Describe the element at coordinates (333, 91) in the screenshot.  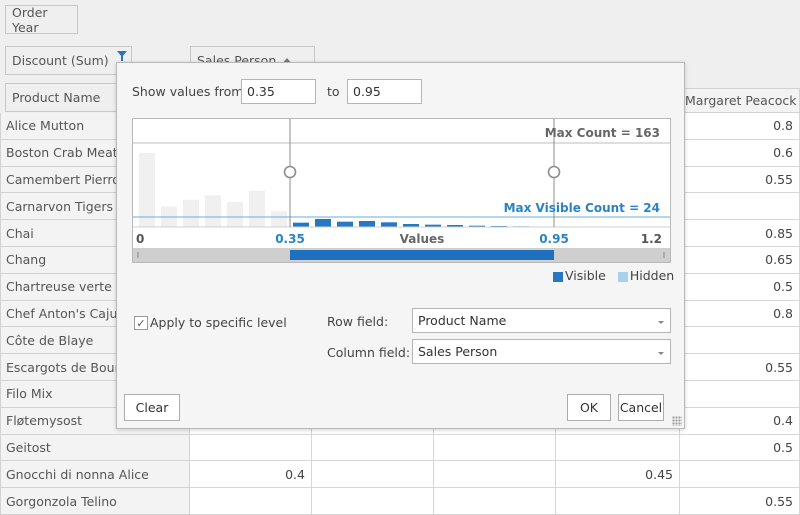
I see `to-label: to` at that location.